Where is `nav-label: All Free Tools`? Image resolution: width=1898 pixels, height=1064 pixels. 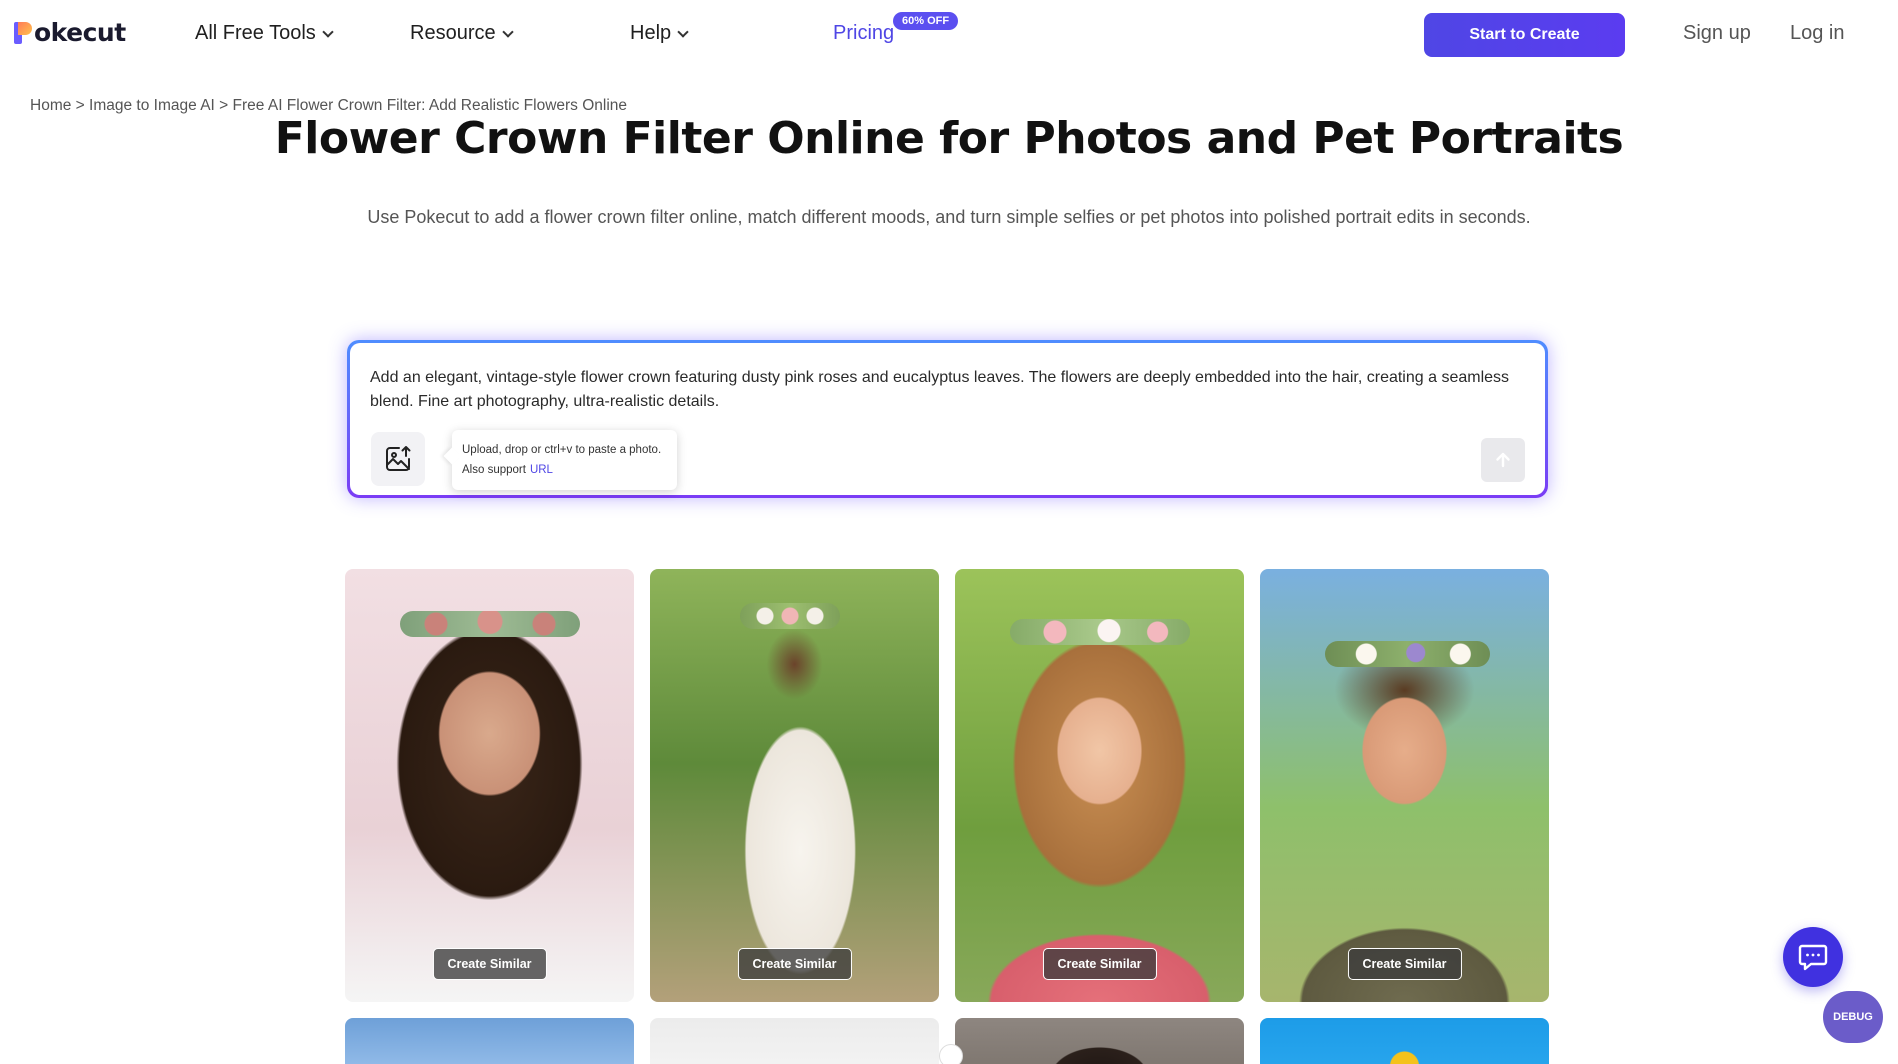 nav-label: All Free Tools is located at coordinates (255, 33).